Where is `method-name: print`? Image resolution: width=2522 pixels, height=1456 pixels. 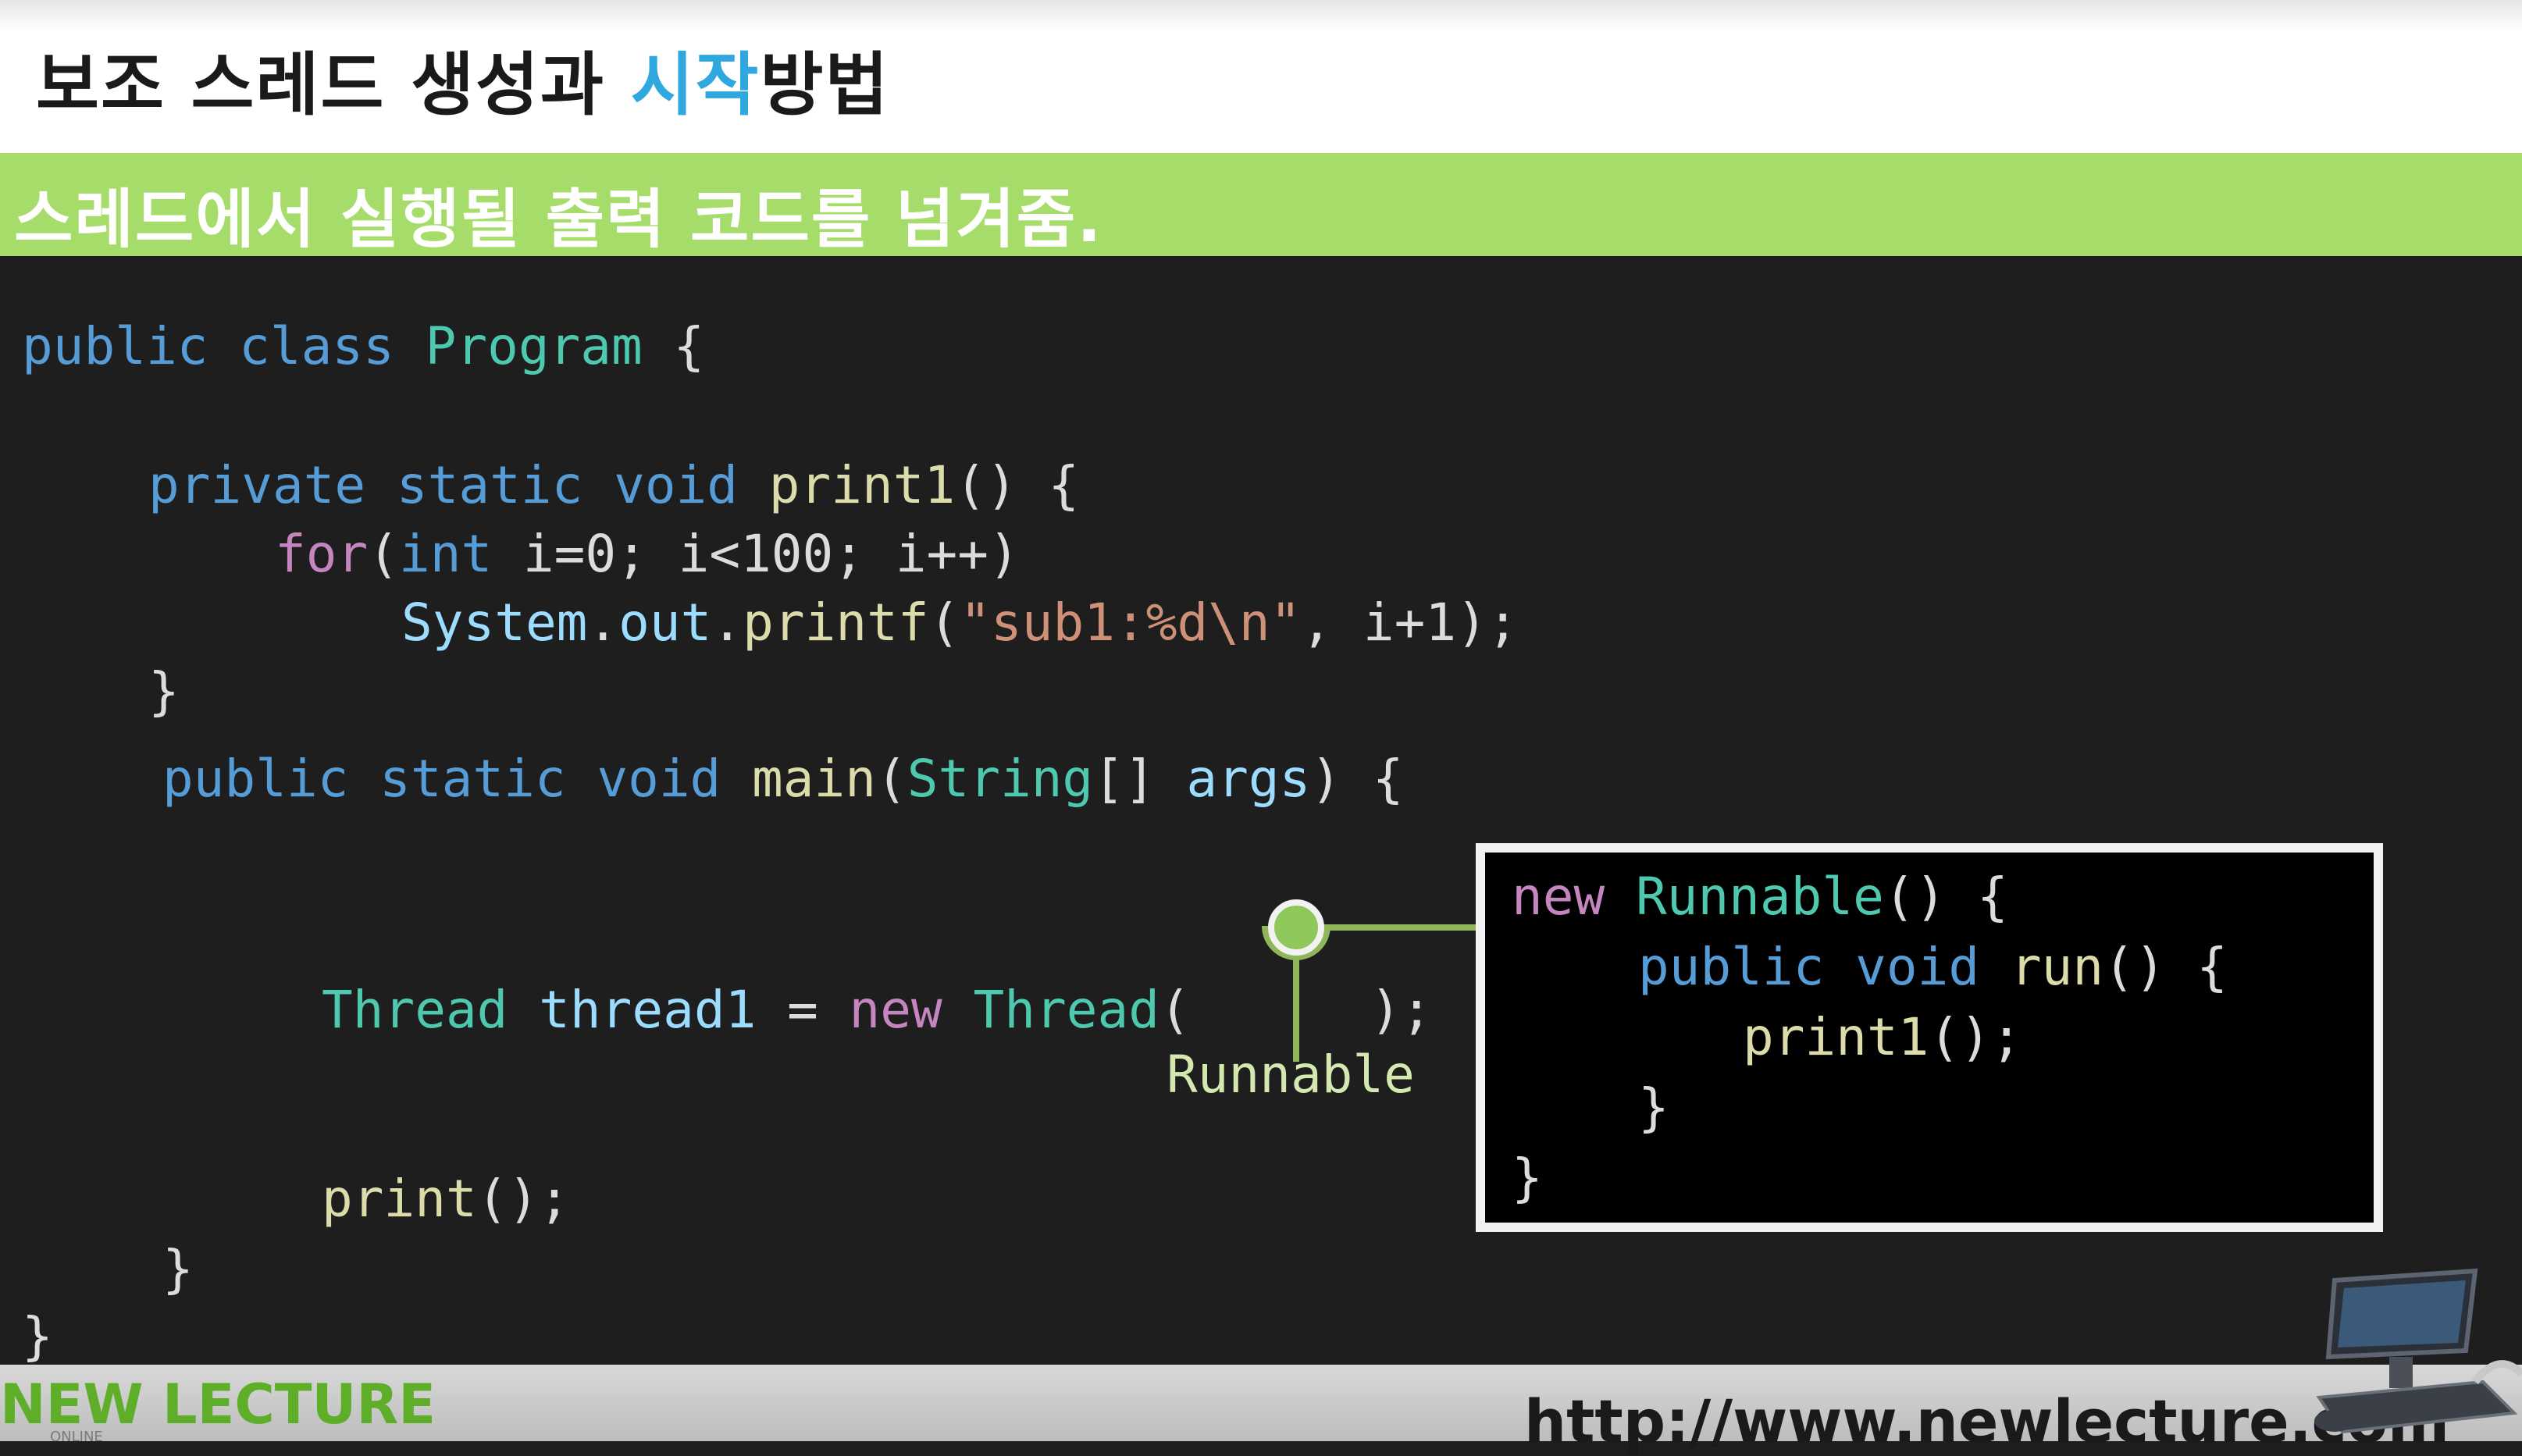
method-name: print is located at coordinates (399, 1199).